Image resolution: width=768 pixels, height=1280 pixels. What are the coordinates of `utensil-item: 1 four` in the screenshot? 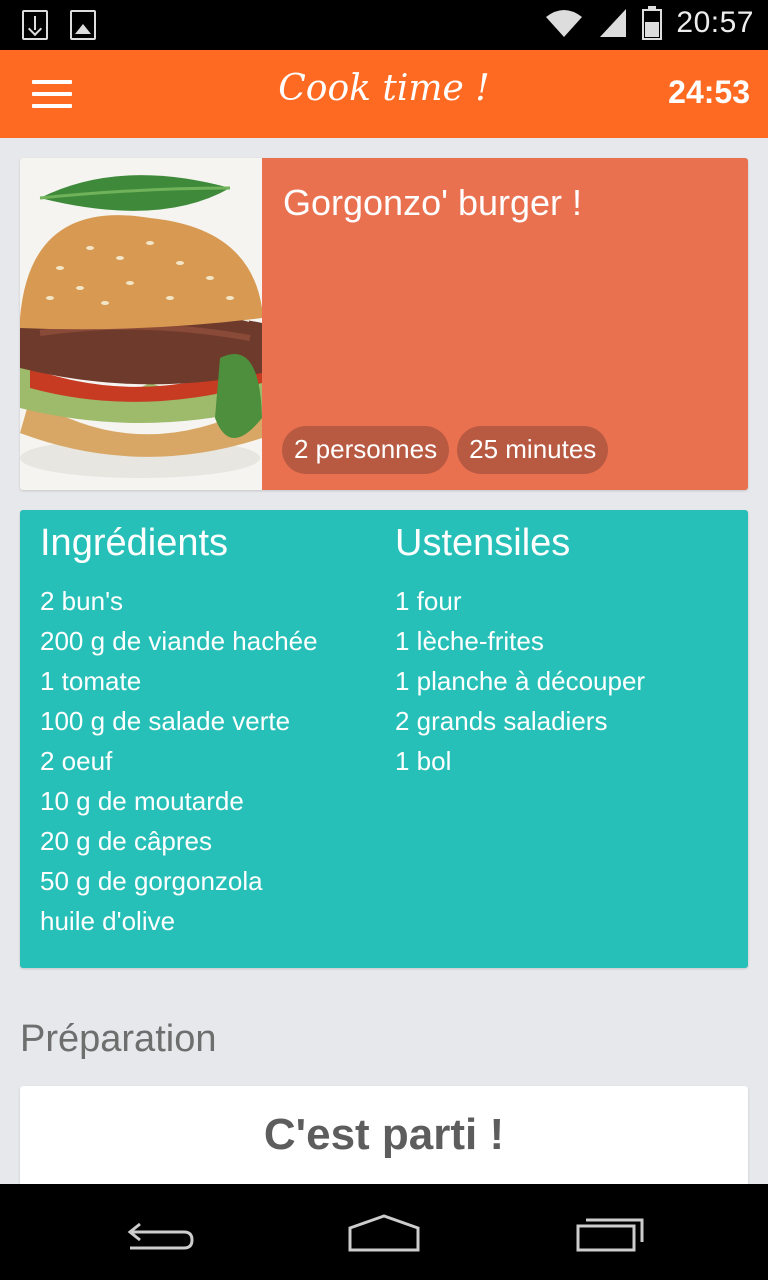 It's located at (428, 601).